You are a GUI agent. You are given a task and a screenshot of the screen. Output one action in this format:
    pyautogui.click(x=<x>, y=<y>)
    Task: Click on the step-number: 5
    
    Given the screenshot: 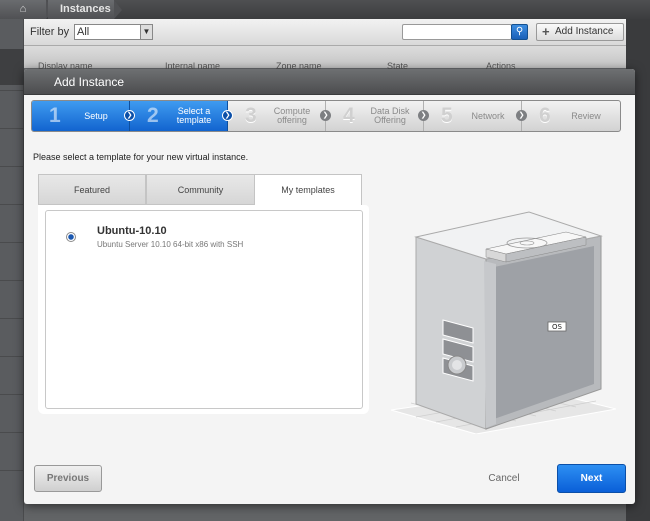 What is the action you would take?
    pyautogui.click(x=447, y=115)
    